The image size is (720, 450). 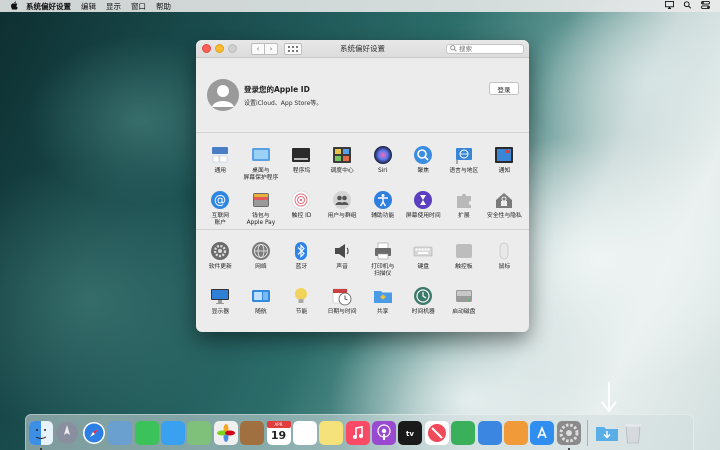 I want to click on pref-security-privacy: 安全性与隐私, so click(x=504, y=206).